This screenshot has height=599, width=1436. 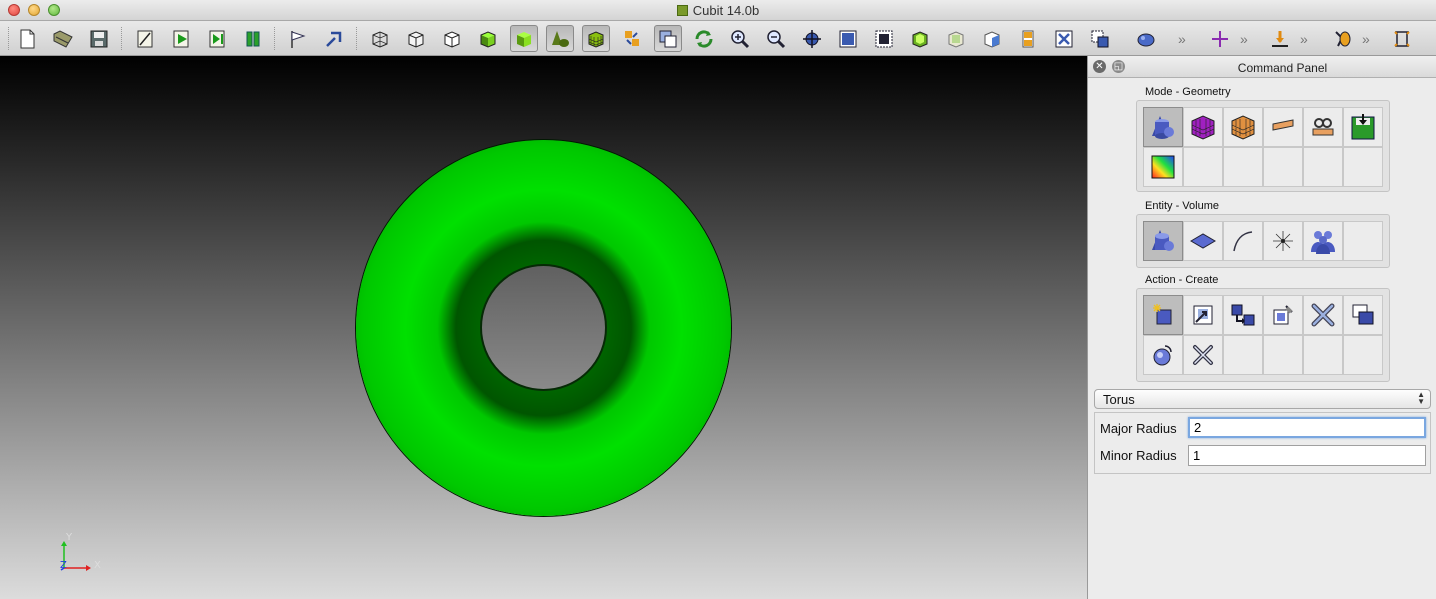 I want to click on analysis-icon, so click(x=1163, y=167).